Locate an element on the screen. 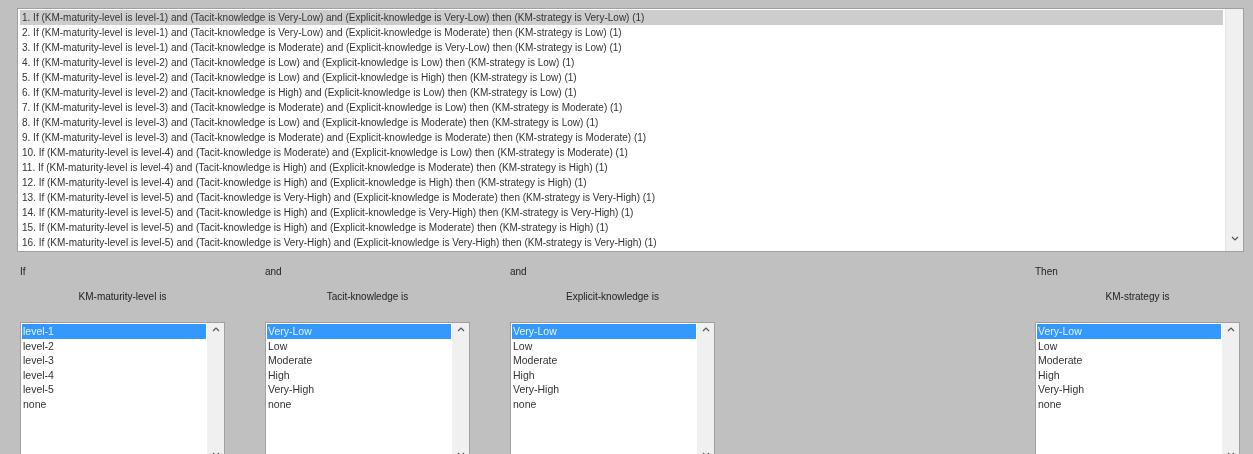 The image size is (1253, 454). variable-label: KM-maturity-level is is located at coordinates (122, 297).